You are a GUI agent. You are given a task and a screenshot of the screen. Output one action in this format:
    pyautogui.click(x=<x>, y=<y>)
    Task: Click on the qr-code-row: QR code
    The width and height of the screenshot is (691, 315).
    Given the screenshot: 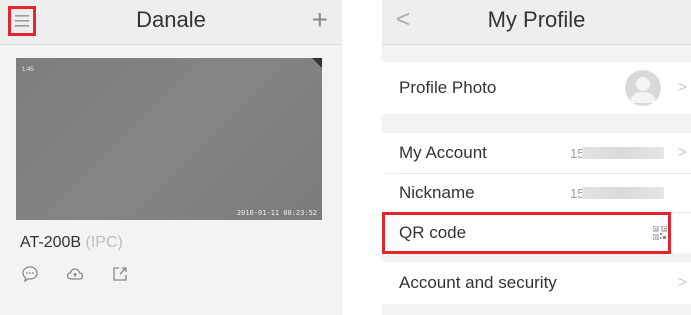 What is the action you would take?
    pyautogui.click(x=536, y=233)
    